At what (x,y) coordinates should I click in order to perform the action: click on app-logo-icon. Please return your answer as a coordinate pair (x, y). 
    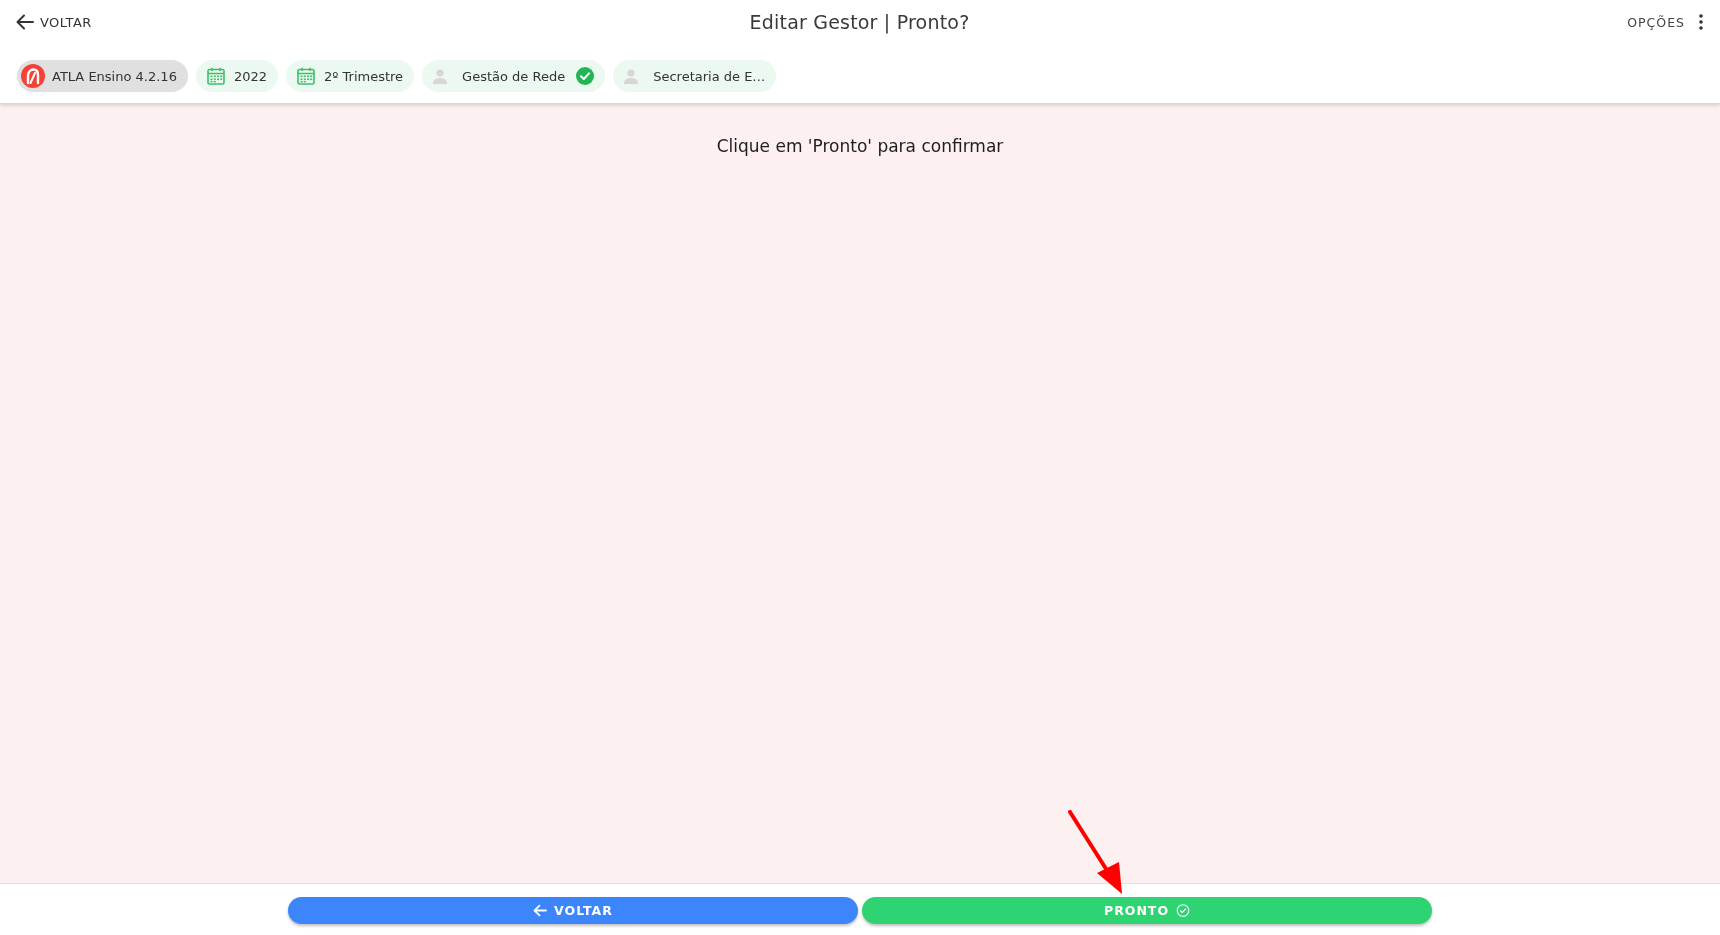
    Looking at the image, I should click on (33, 76).